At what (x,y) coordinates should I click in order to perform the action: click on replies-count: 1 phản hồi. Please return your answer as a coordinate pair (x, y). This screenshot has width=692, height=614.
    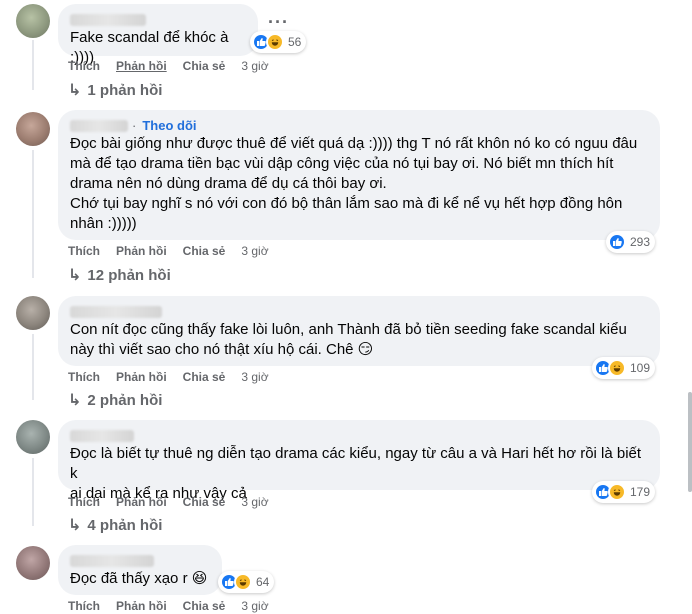
    Looking at the image, I should click on (125, 90).